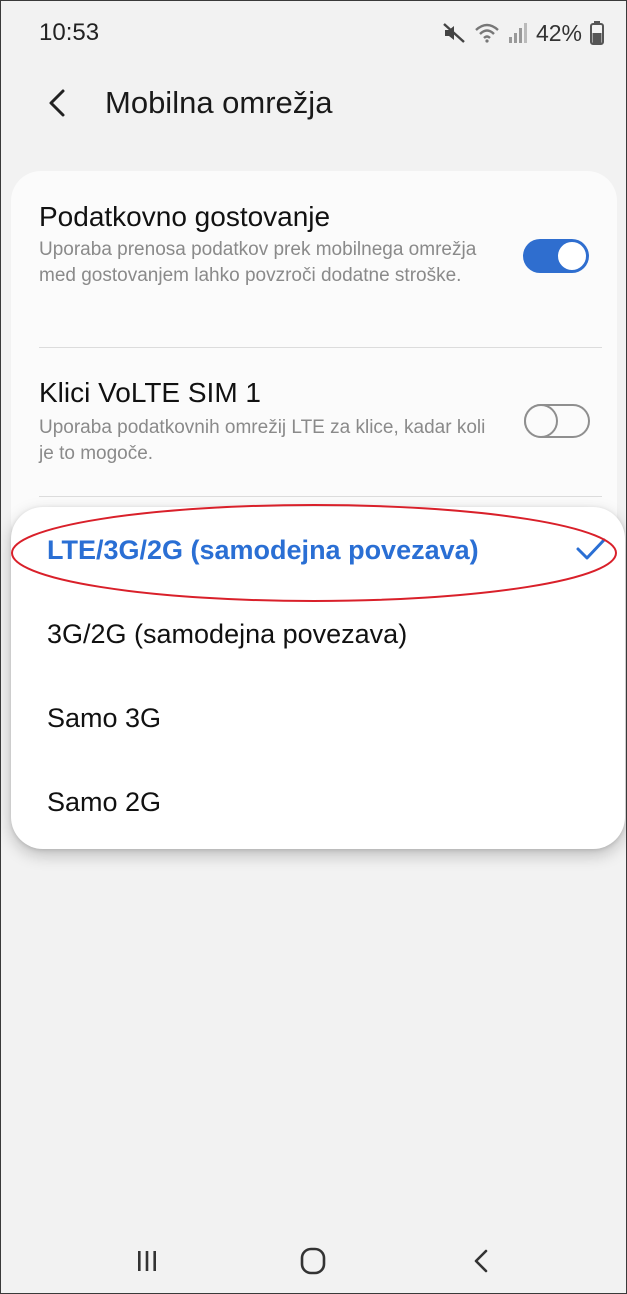 This screenshot has width=627, height=1294. I want to click on home-button, so click(313, 1263).